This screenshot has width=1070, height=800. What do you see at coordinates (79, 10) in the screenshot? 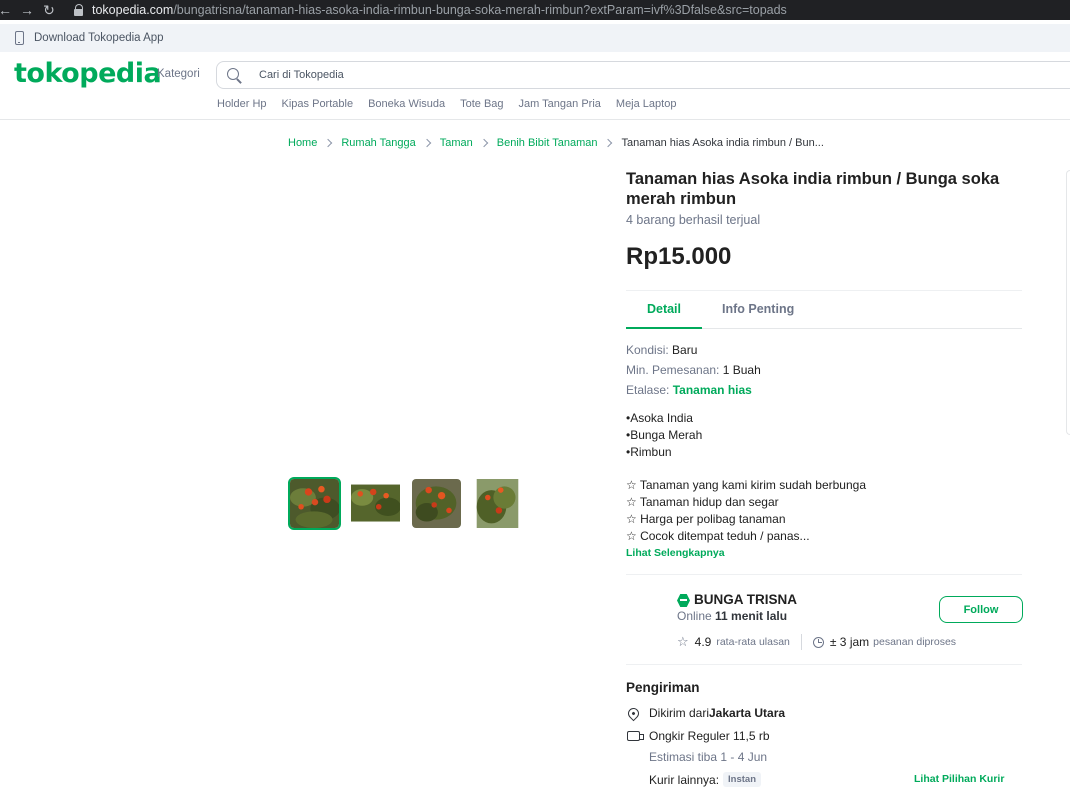
I see `lock-icon` at bounding box center [79, 10].